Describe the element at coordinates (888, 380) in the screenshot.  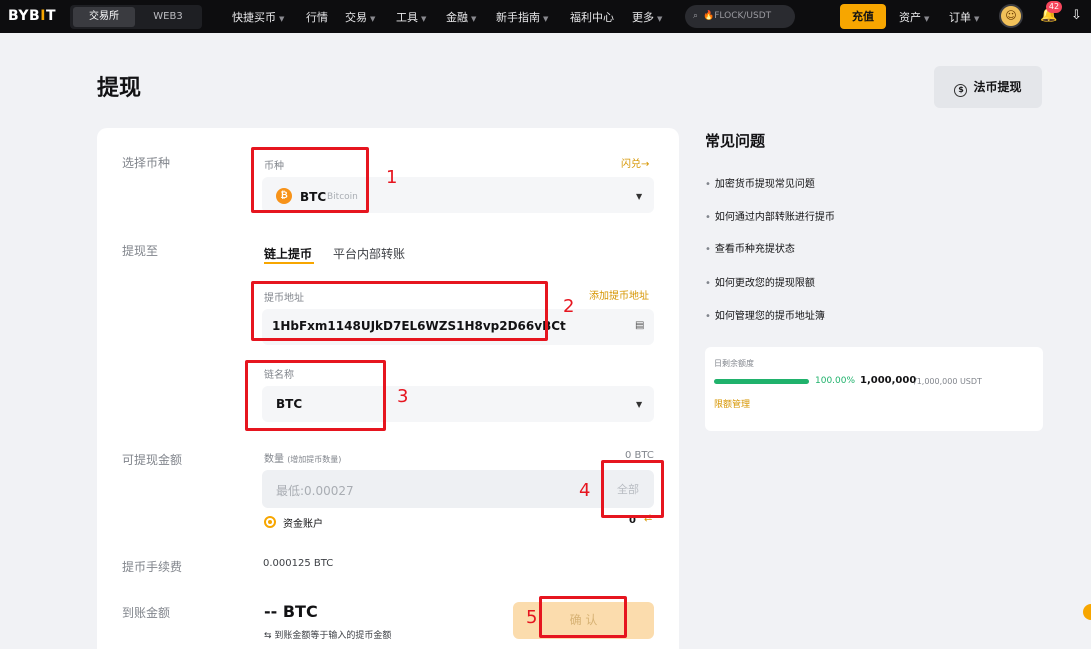
I see `limit-remaining: 1,000,000` at that location.